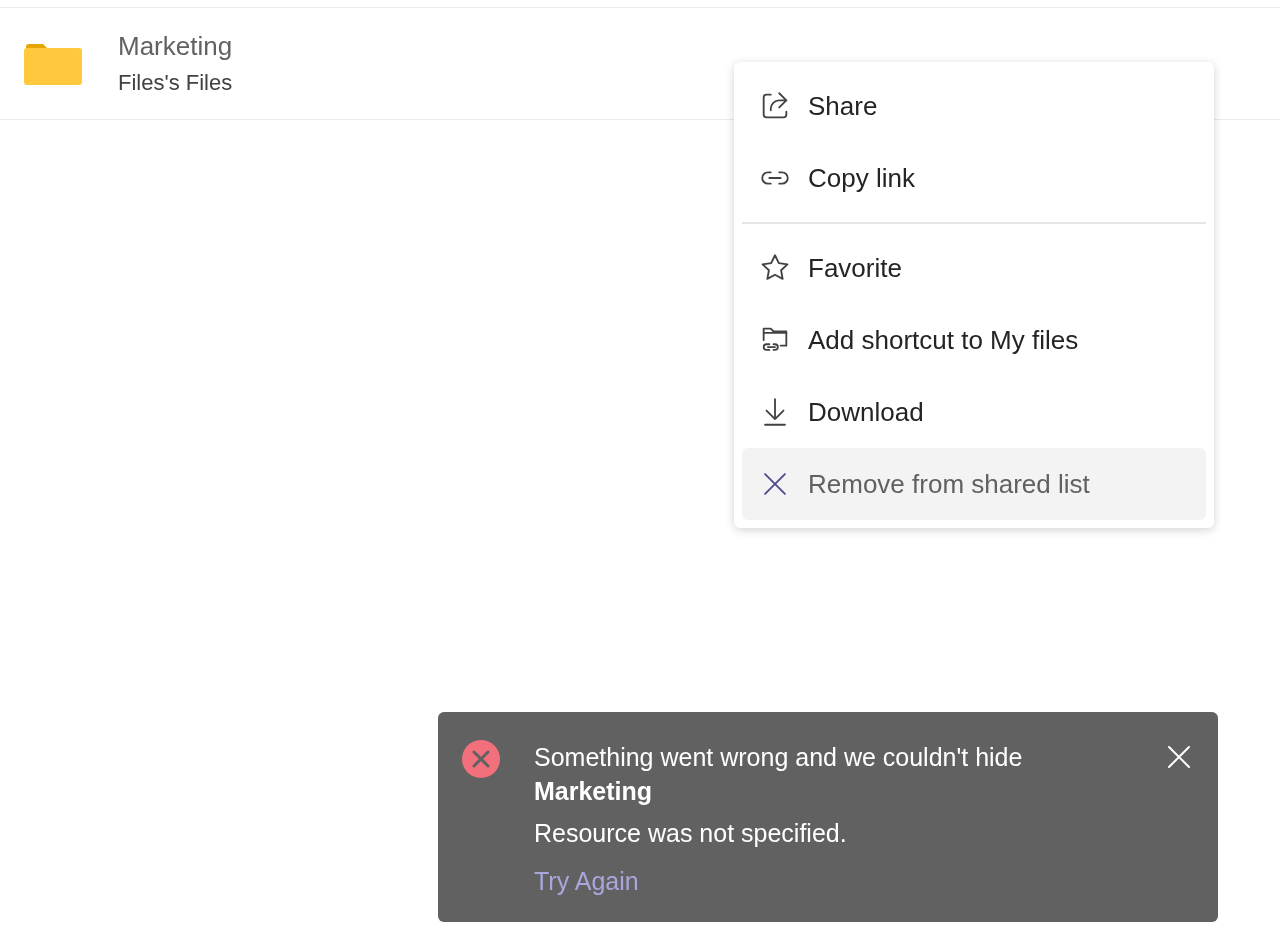 Image resolution: width=1280 pixels, height=942 pixels. Describe the element at coordinates (175, 83) in the screenshot. I see `file-owner: Files's Files` at that location.